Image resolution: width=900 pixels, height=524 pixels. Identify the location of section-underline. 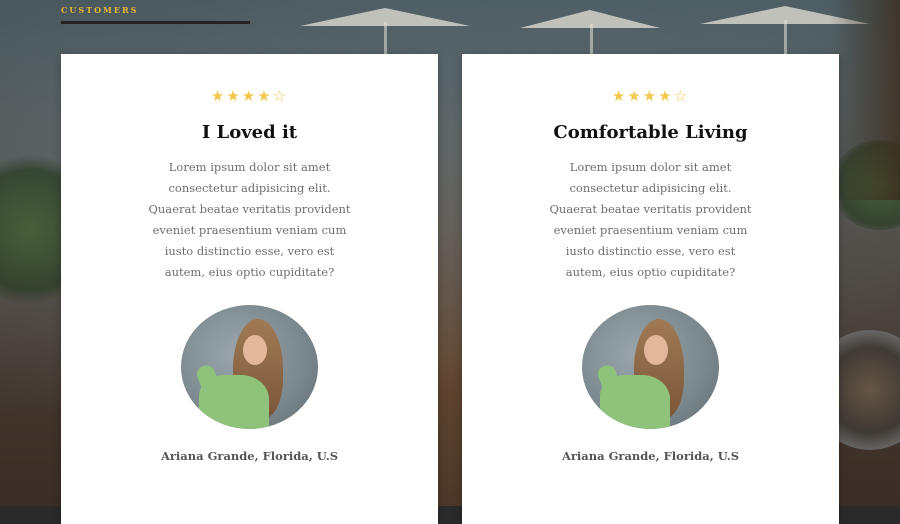
(155, 22).